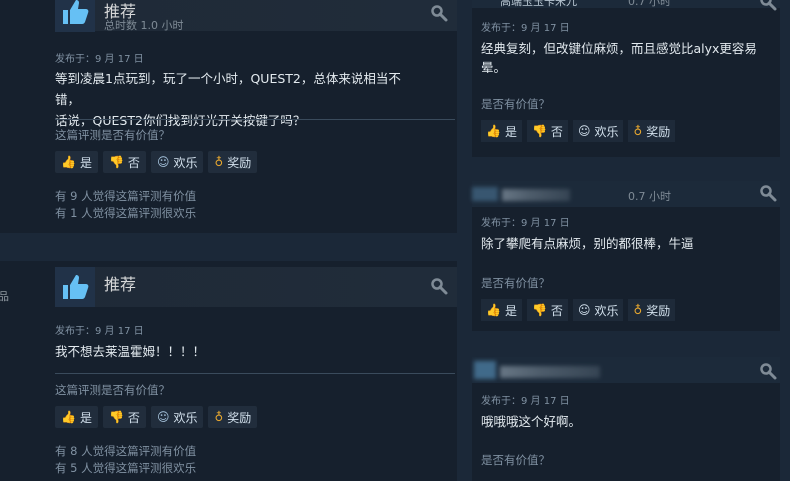 This screenshot has width=790, height=481. I want to click on side-fragment: 品, so click(4, 296).